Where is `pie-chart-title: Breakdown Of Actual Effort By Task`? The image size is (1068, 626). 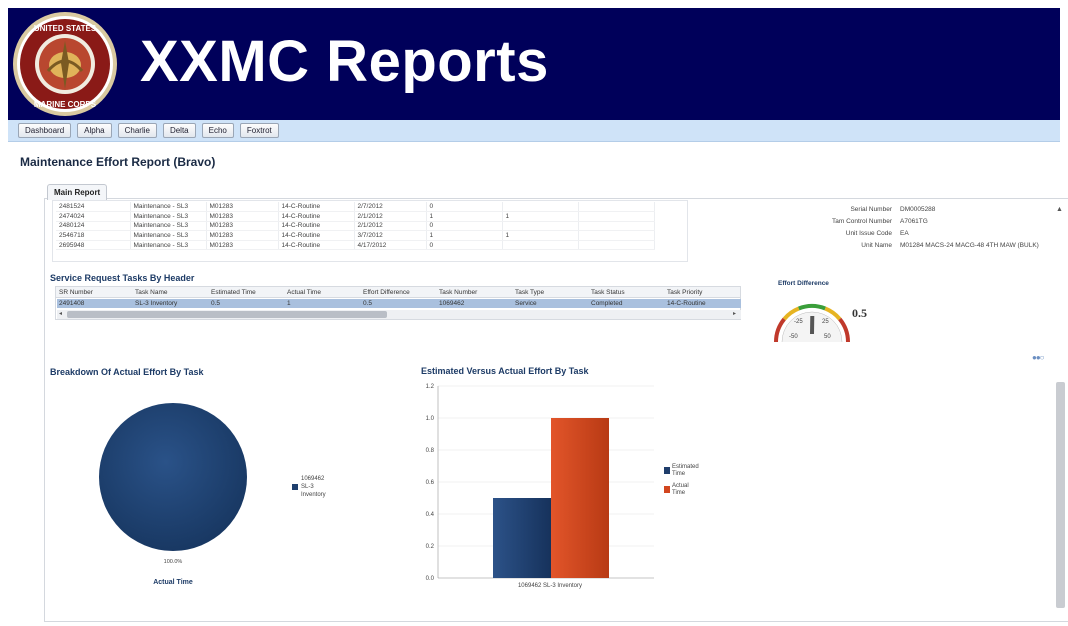 pie-chart-title: Breakdown Of Actual Effort By Task is located at coordinates (127, 372).